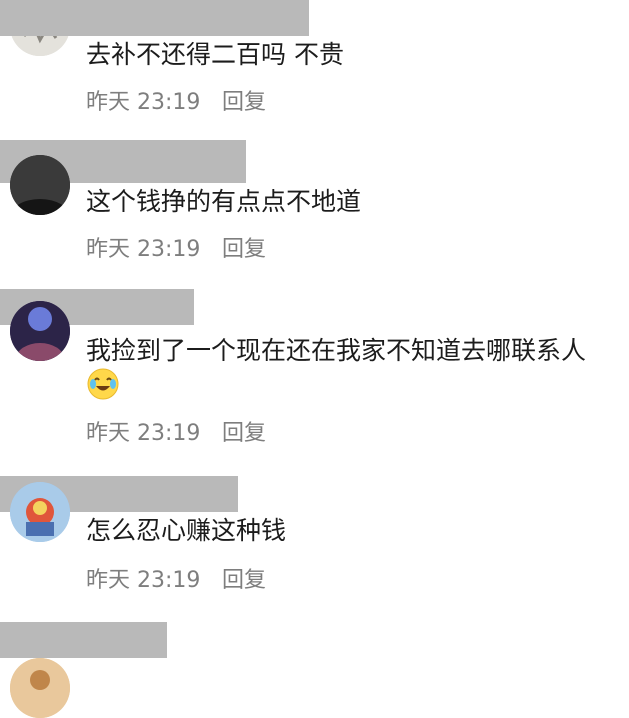 This screenshot has width=629, height=718. What do you see at coordinates (336, 350) in the screenshot?
I see `comment-text: 我捡到了一个现在还在我家不知道去哪联系人` at bounding box center [336, 350].